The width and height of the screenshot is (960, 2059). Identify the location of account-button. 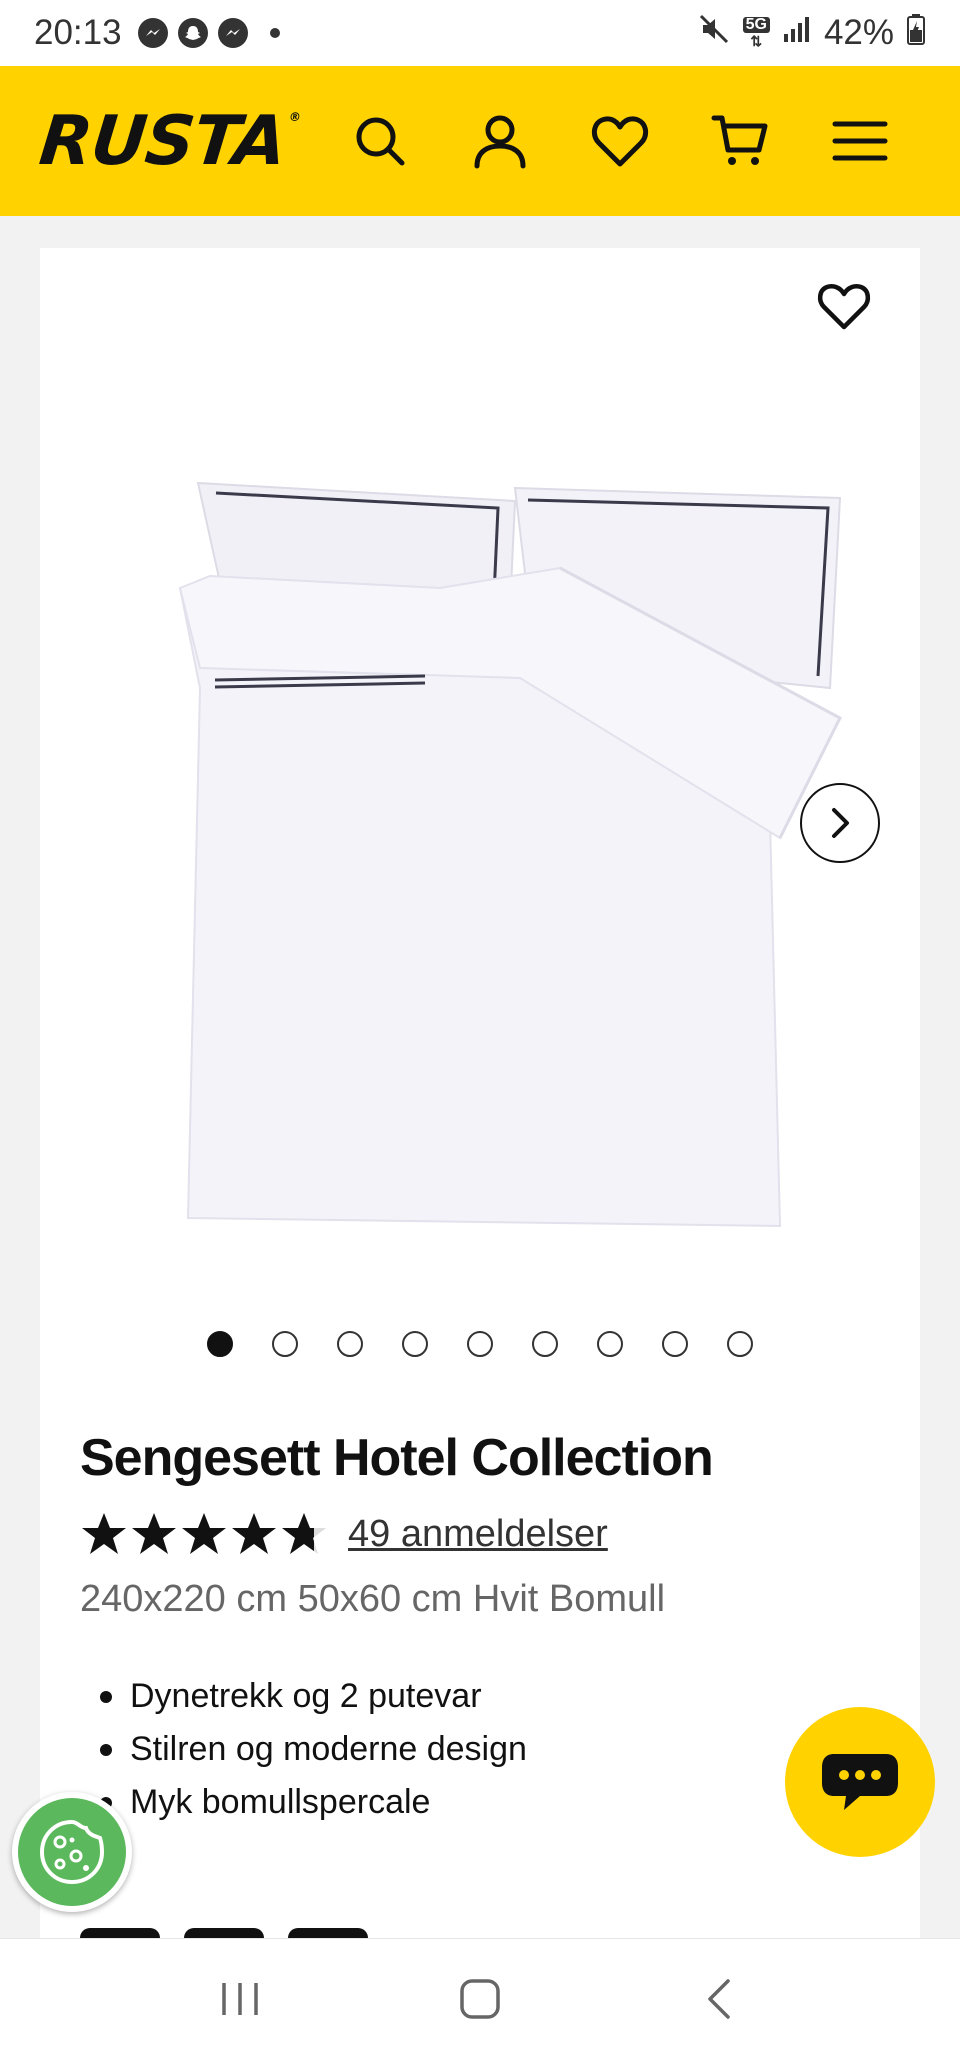
(500, 141).